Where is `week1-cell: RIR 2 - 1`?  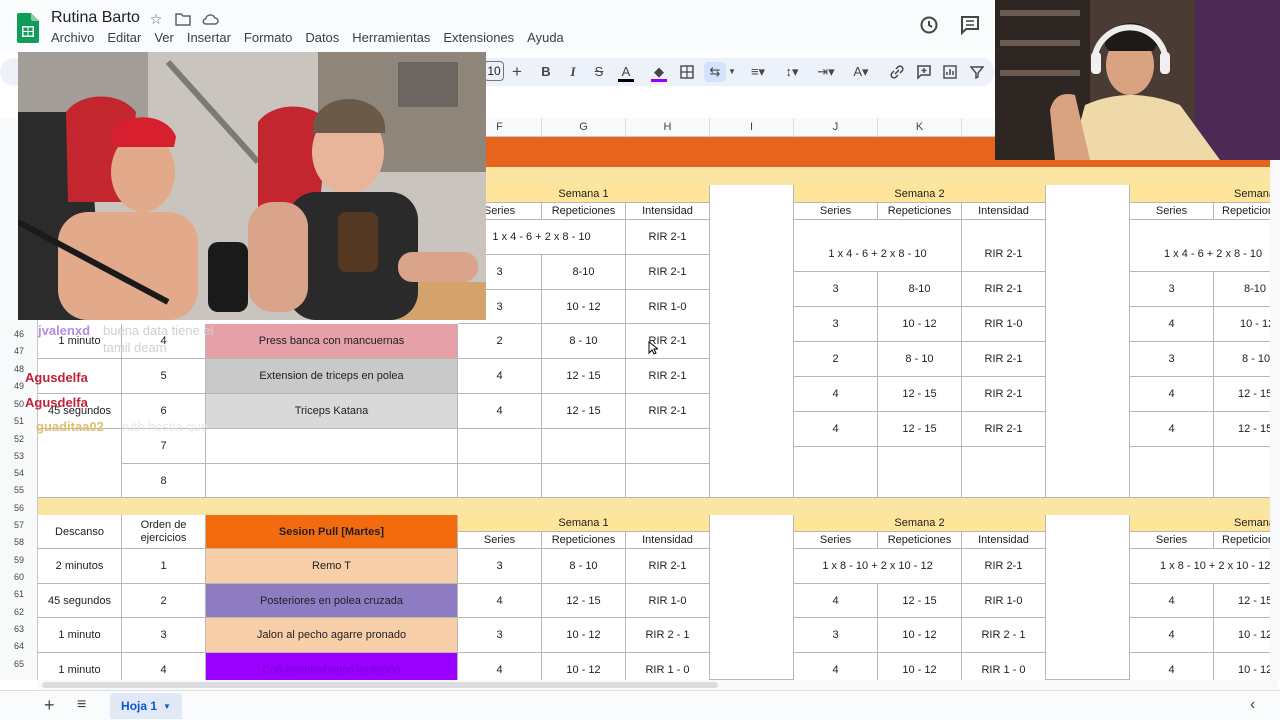 week1-cell: RIR 2 - 1 is located at coordinates (668, 635).